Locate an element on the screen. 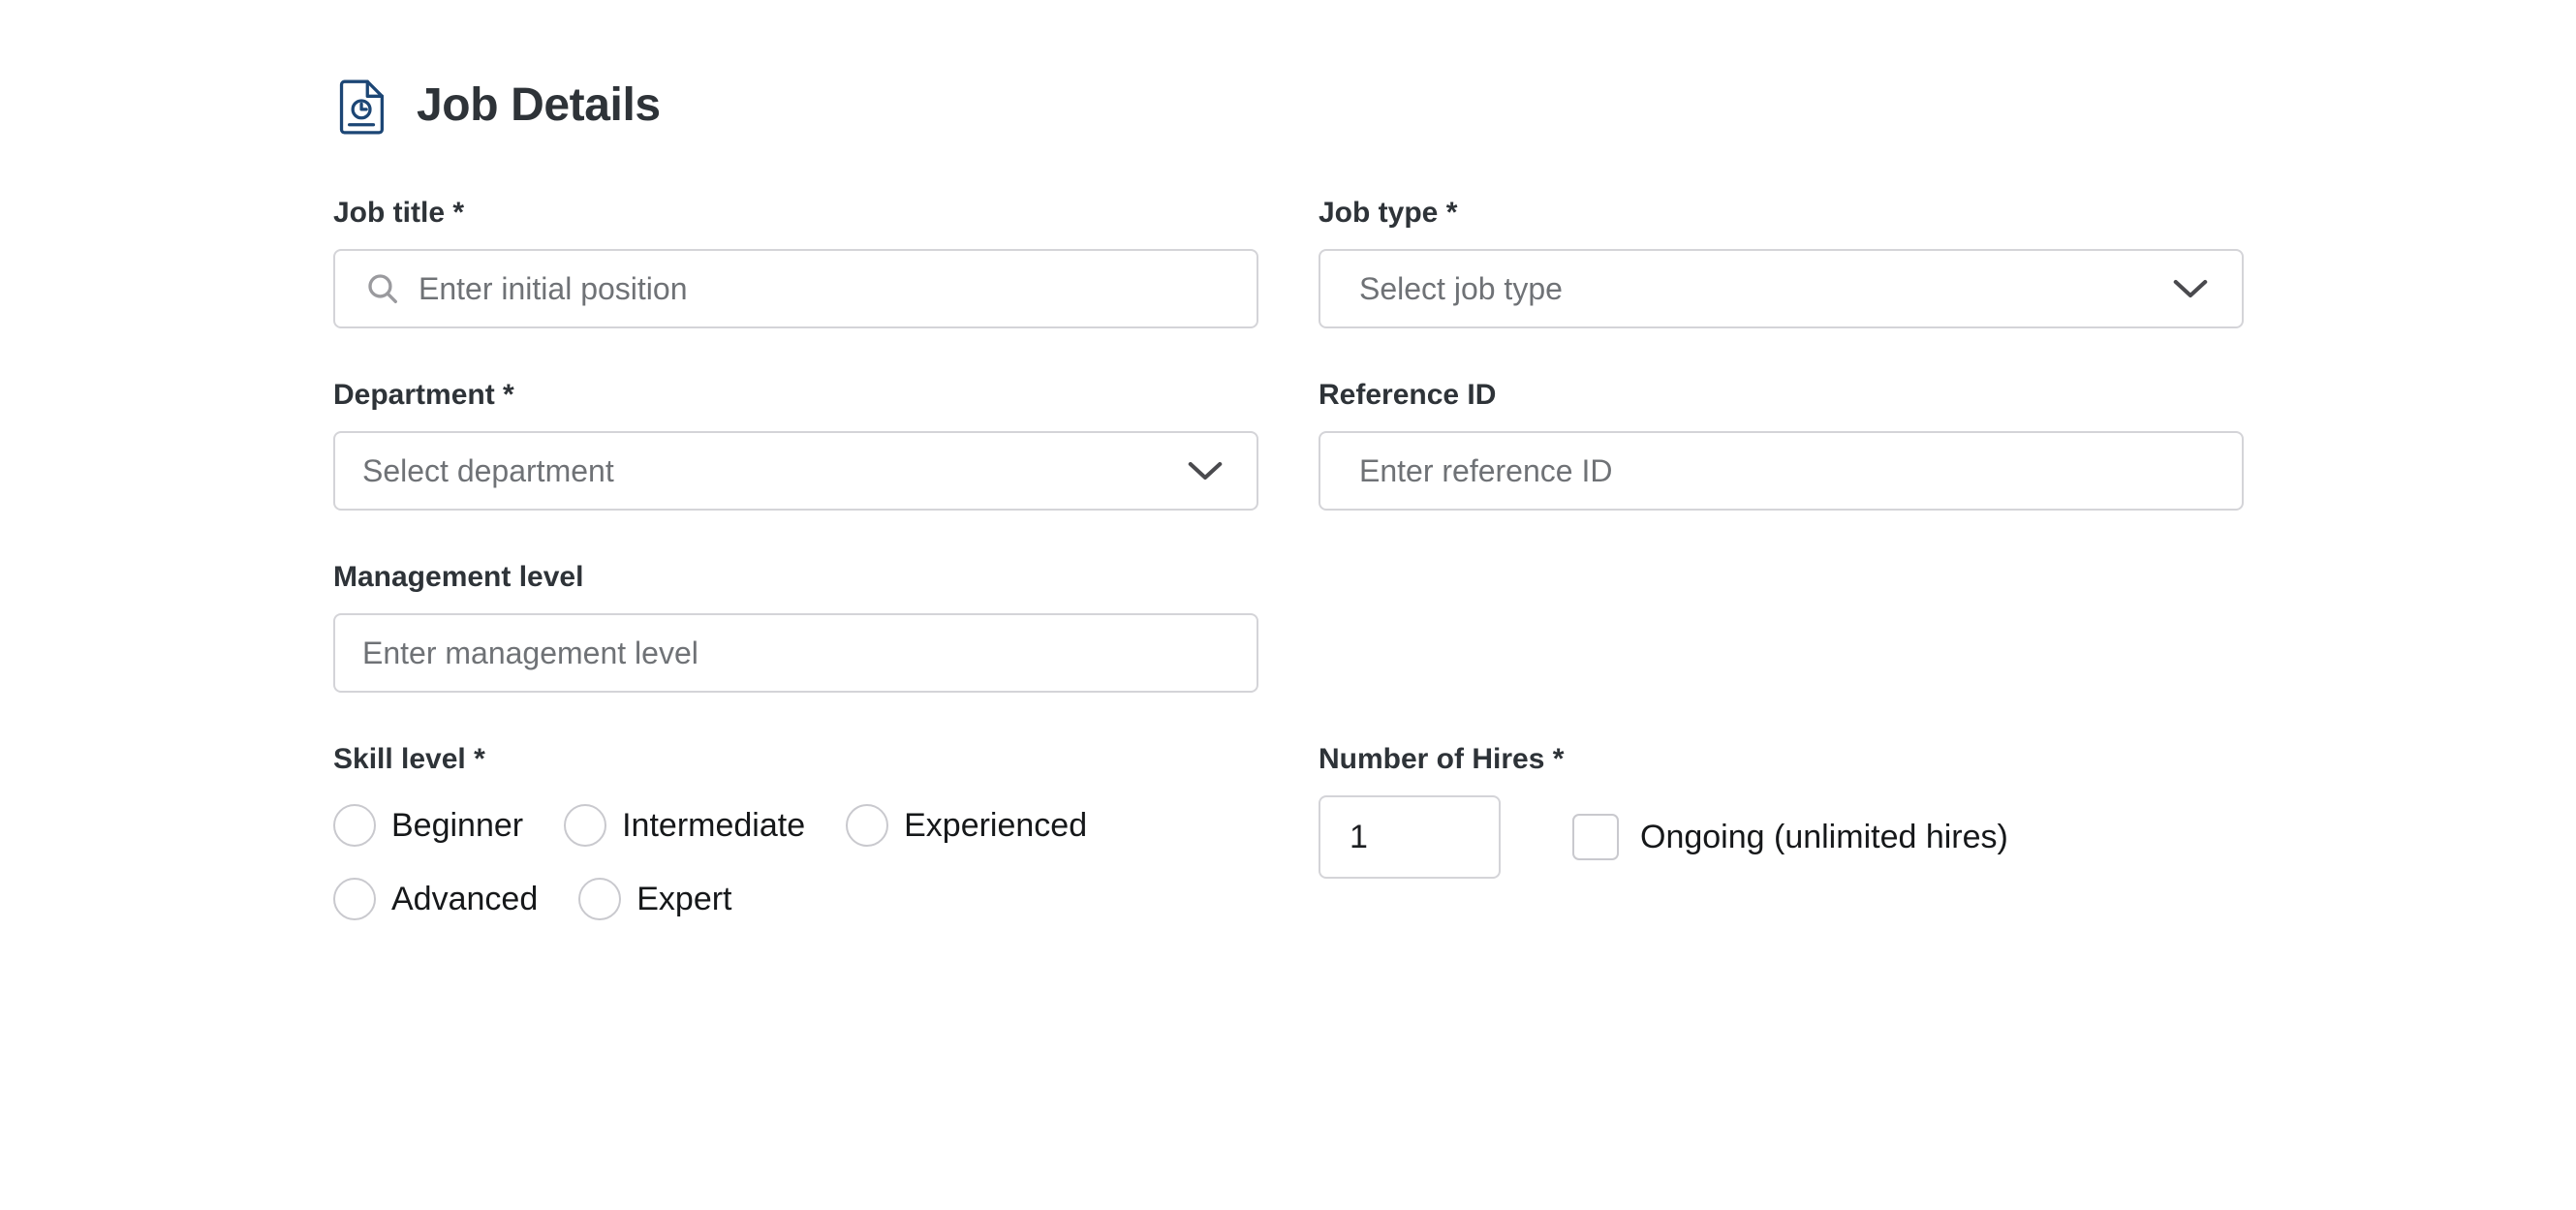  radio-option-beginner: Beginner is located at coordinates (428, 825).